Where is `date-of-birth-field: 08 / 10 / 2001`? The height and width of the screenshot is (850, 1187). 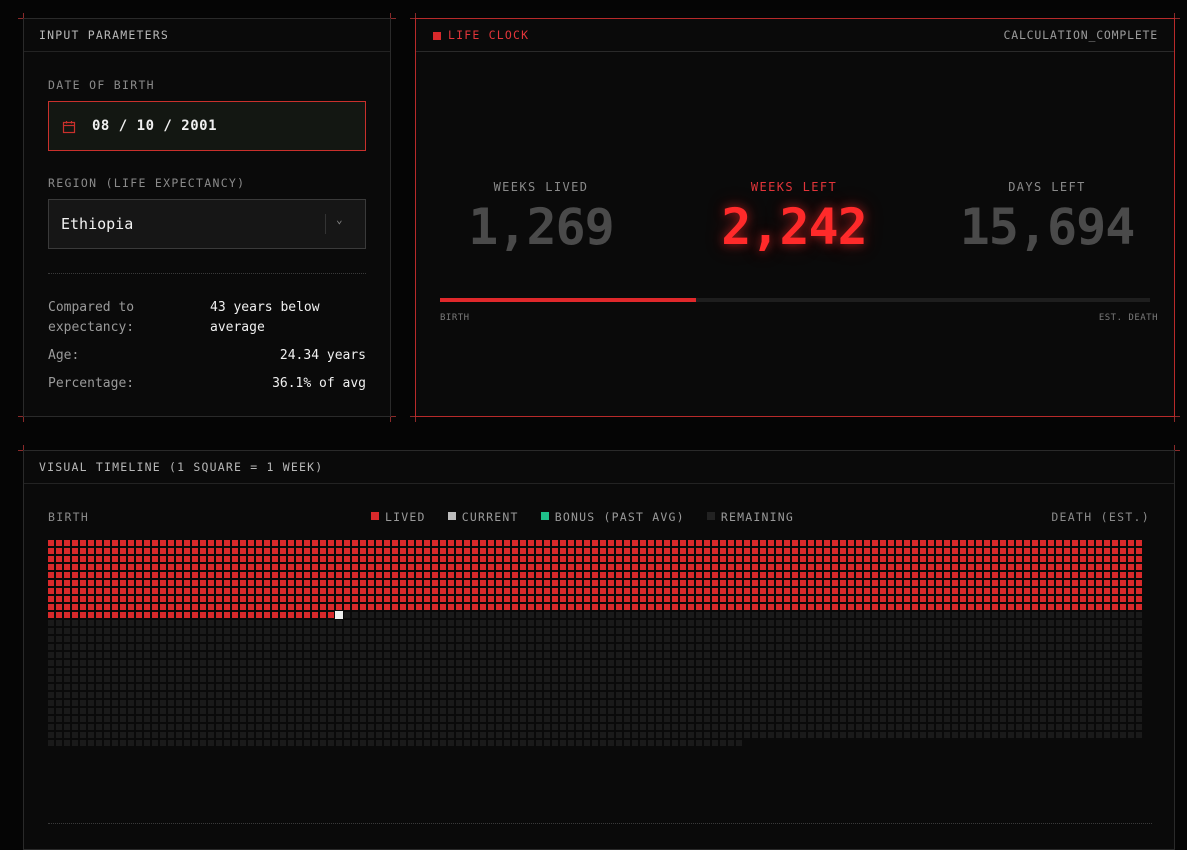 date-of-birth-field: 08 / 10 / 2001 is located at coordinates (207, 126).